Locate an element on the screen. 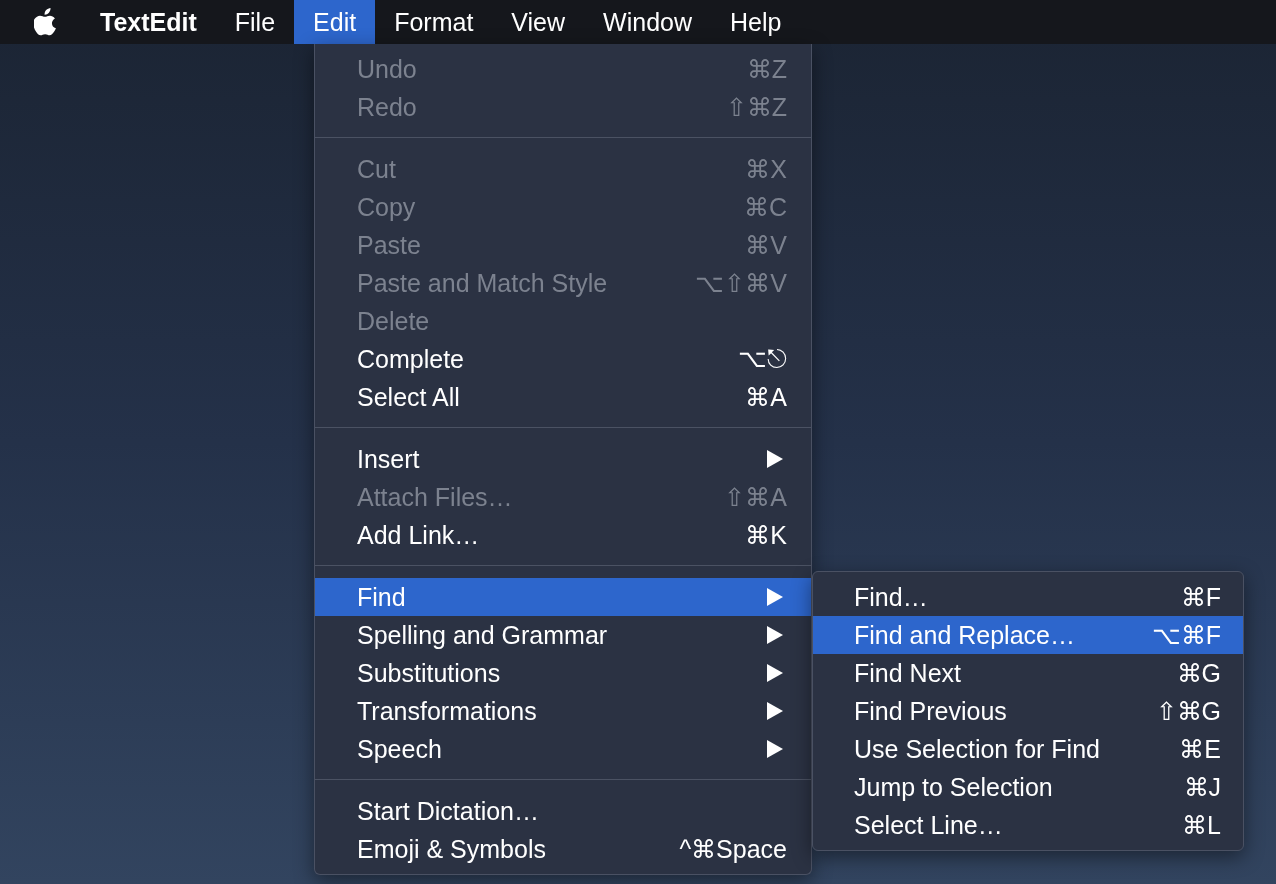 This screenshot has height=884, width=1276. menu-item: Complete ⌥⎋ is located at coordinates (563, 359).